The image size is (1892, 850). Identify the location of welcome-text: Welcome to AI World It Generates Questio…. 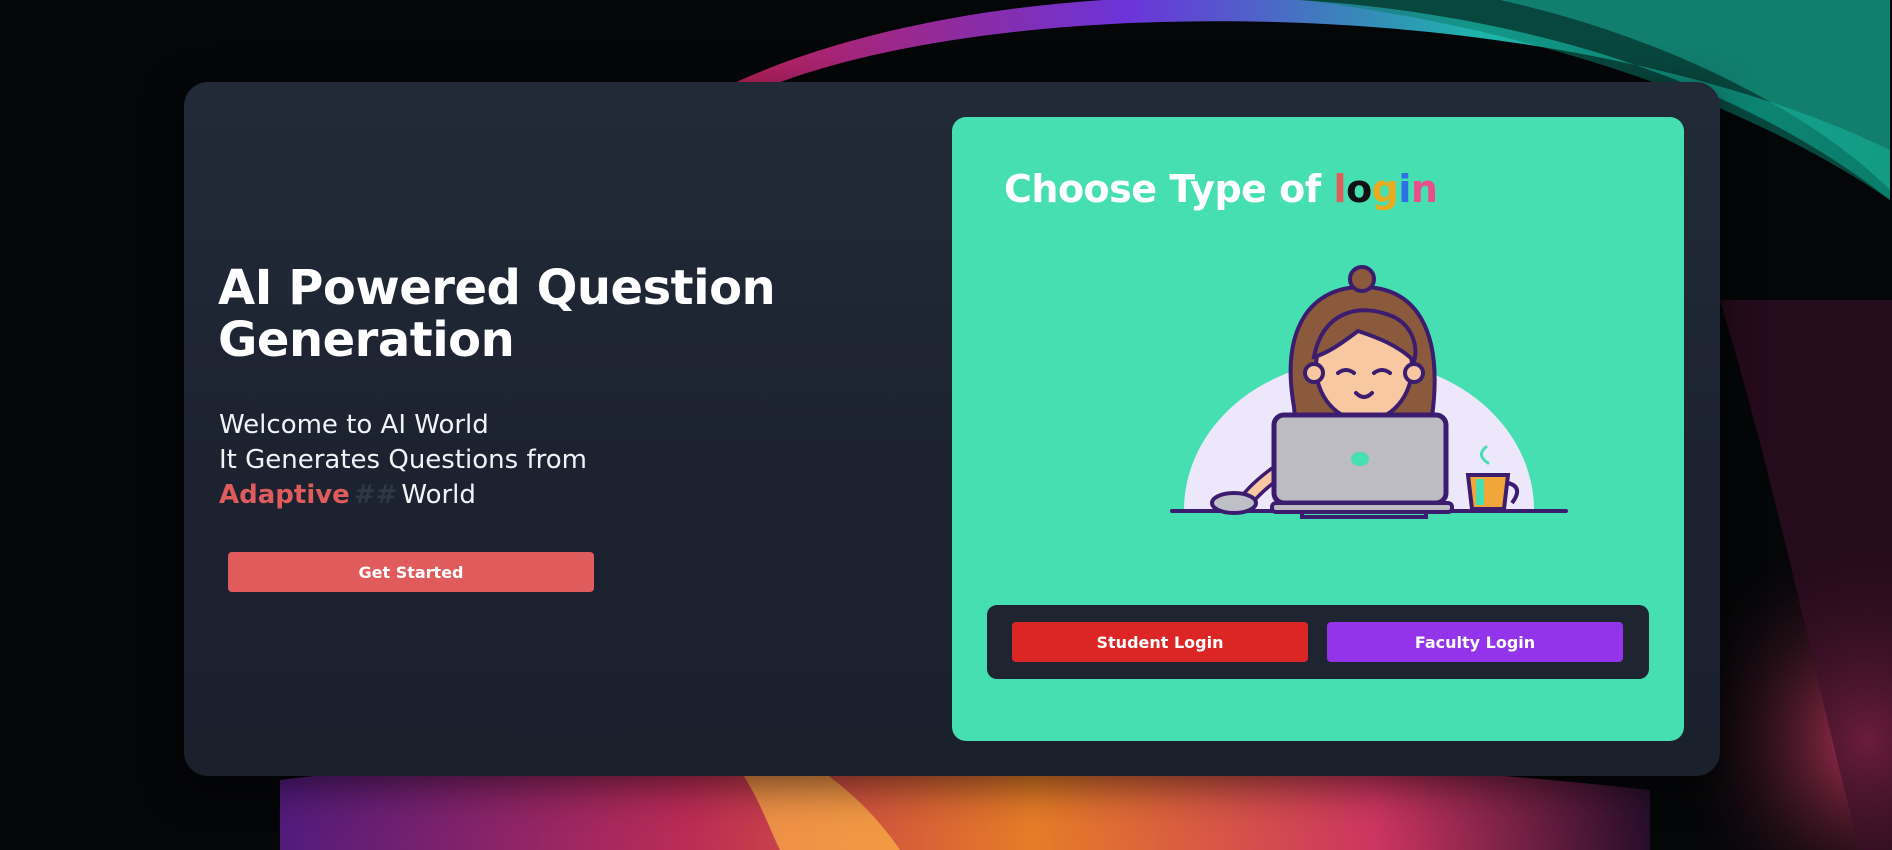
(403, 460).